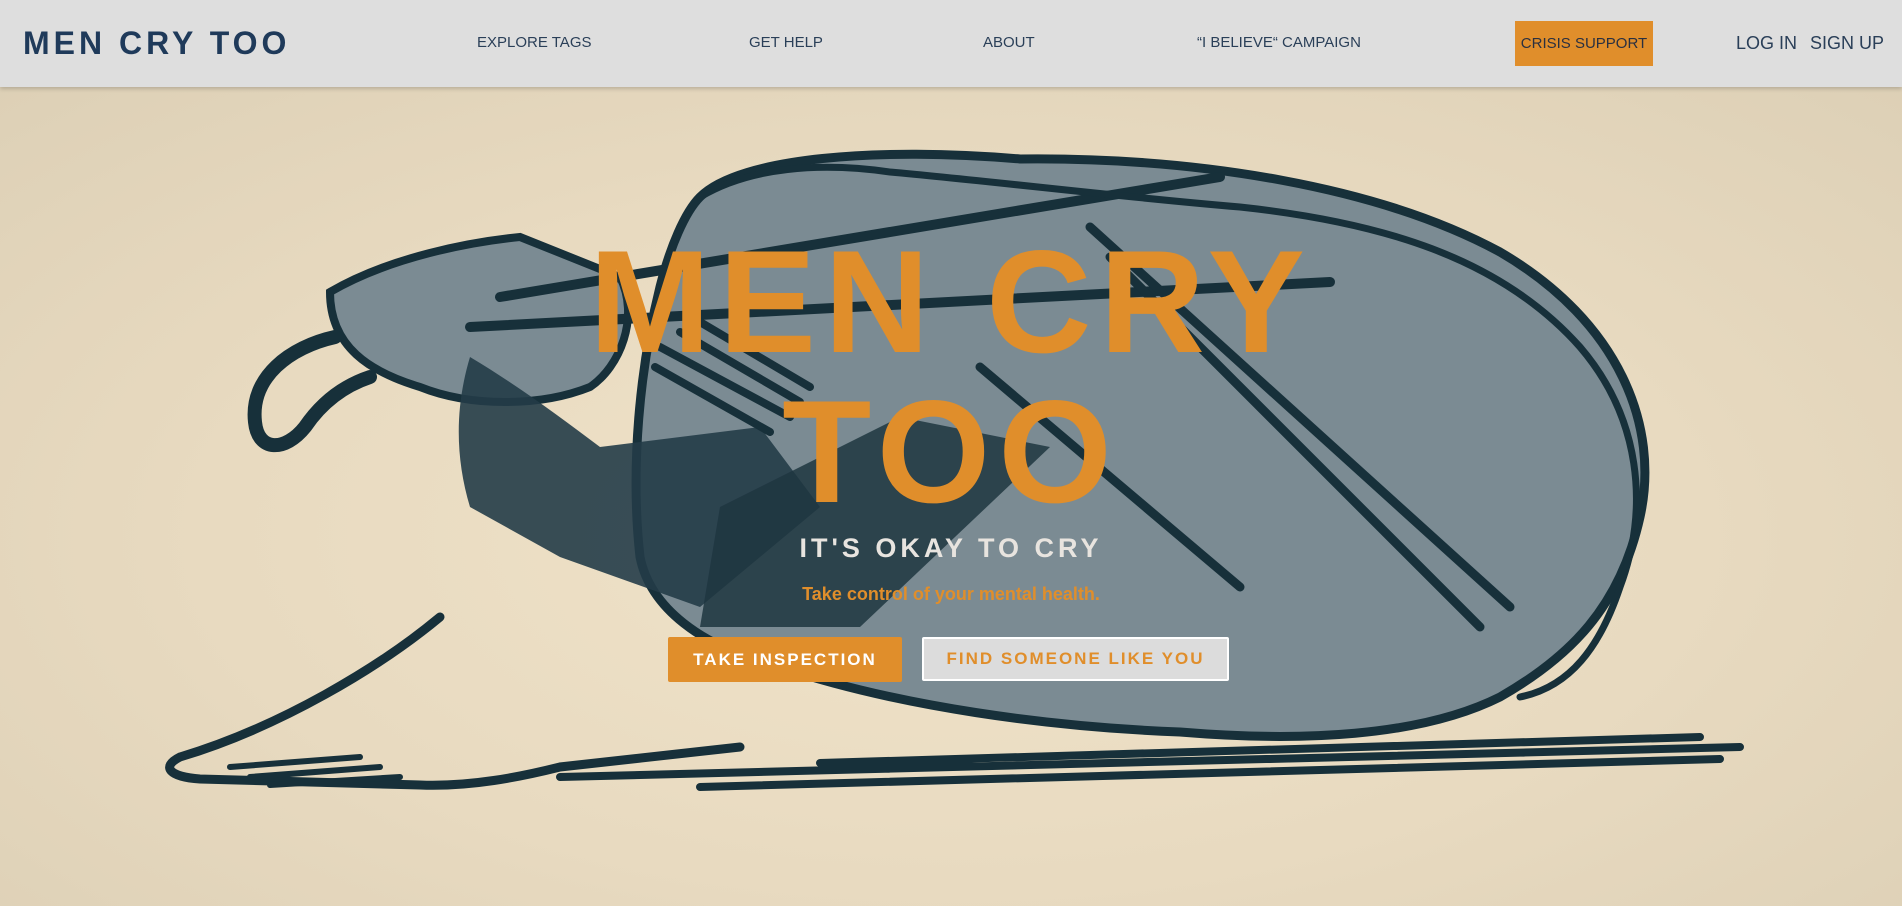  I want to click on signup-link: SIGN UP, so click(1847, 43).